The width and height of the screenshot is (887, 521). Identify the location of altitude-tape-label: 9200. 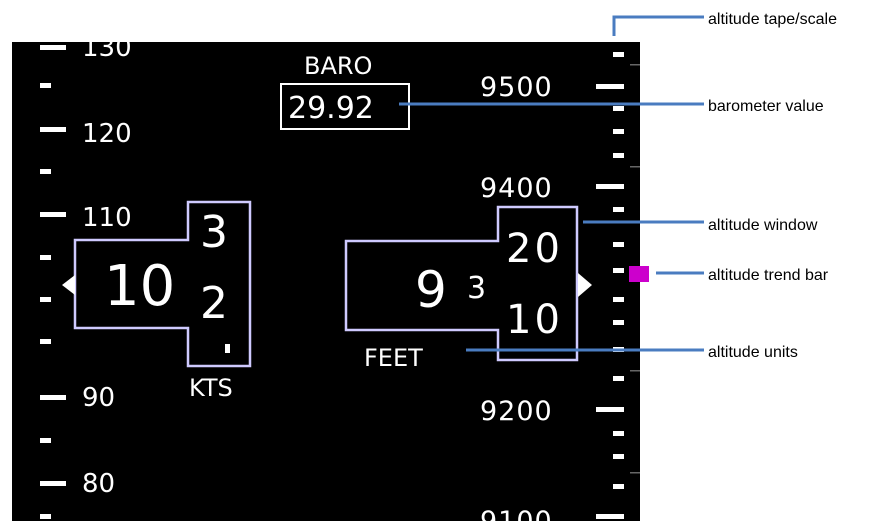
(516, 411).